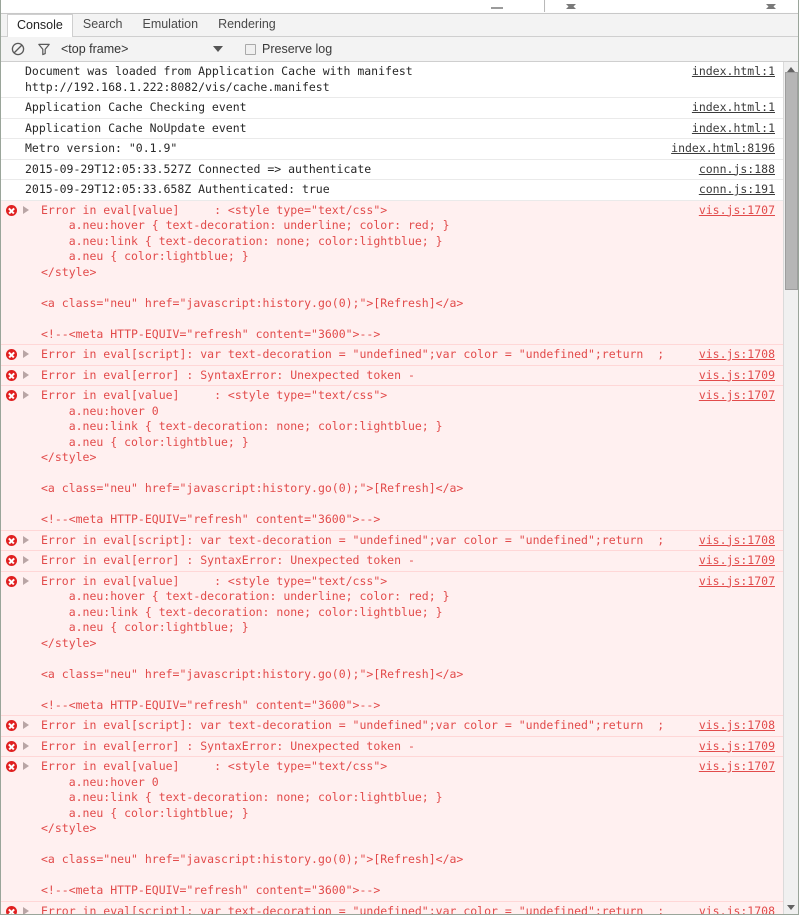 The width and height of the screenshot is (799, 915). I want to click on console-scrollbar, so click(790, 488).